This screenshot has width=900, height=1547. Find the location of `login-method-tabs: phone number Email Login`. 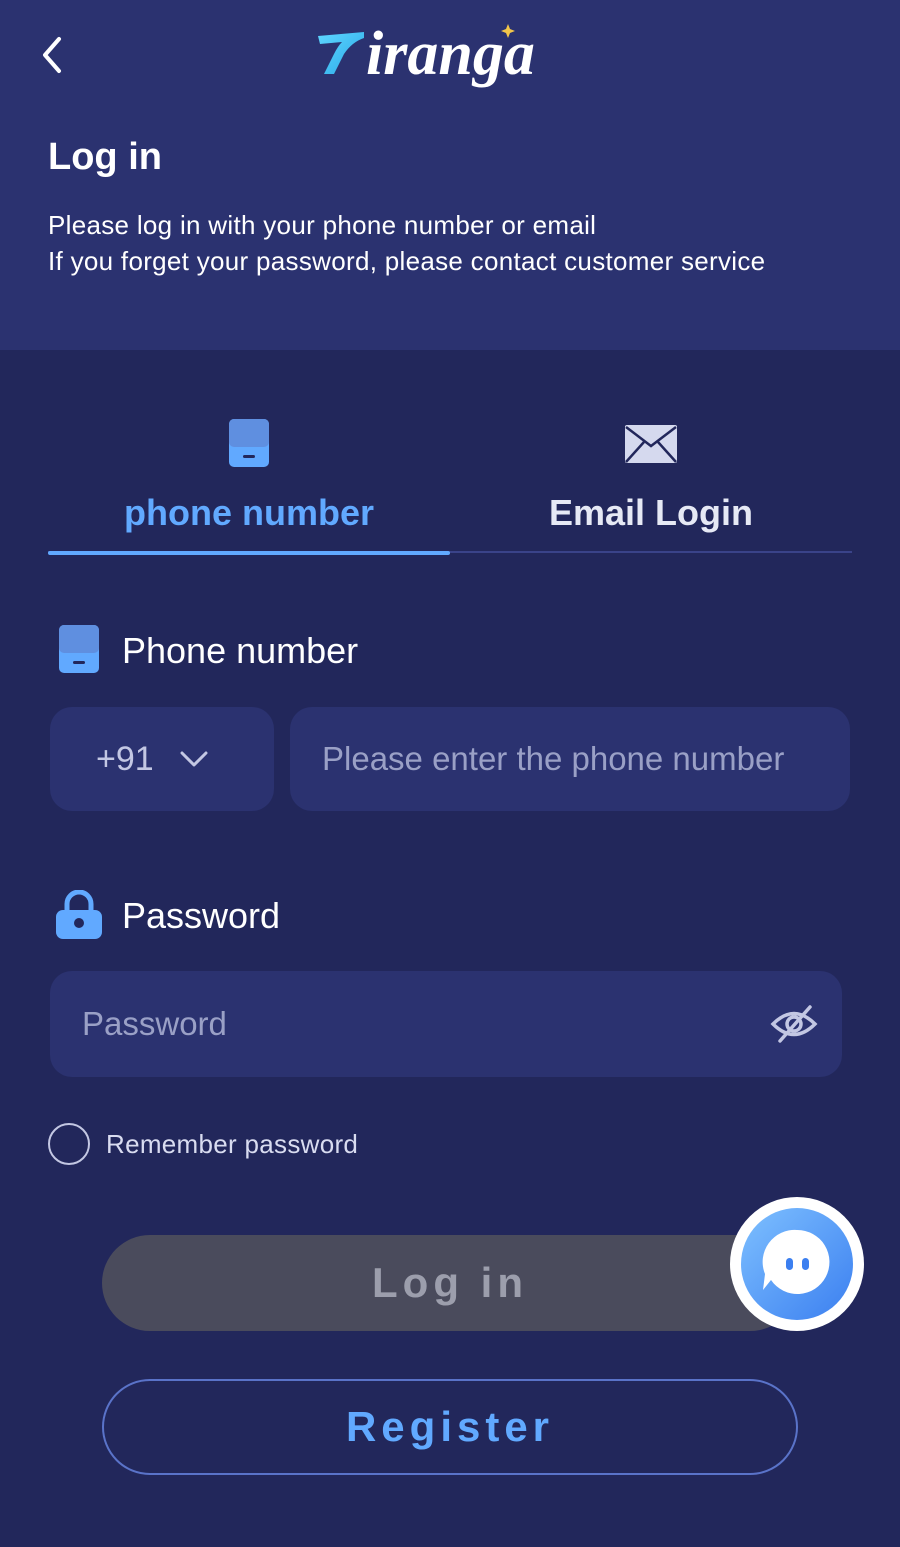

login-method-tabs: phone number Email Login is located at coordinates (450, 477).